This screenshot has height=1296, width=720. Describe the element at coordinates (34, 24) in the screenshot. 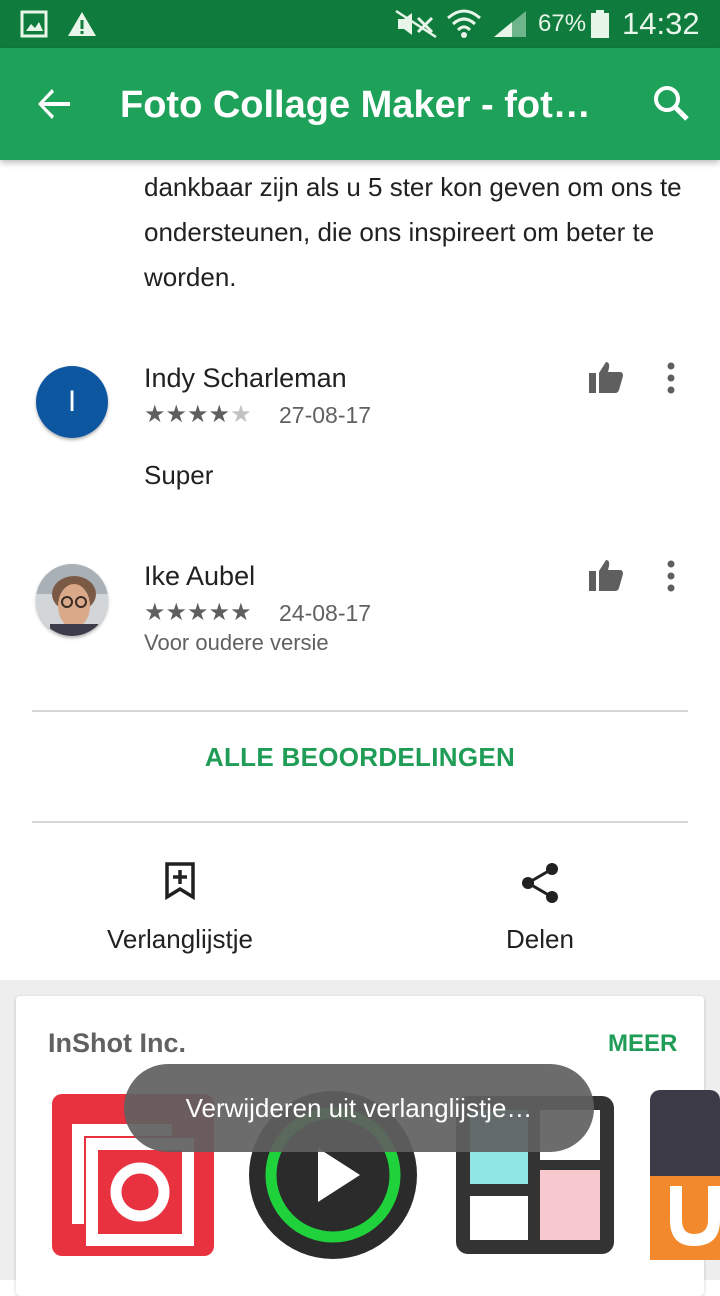

I see `gallery-icon` at that location.